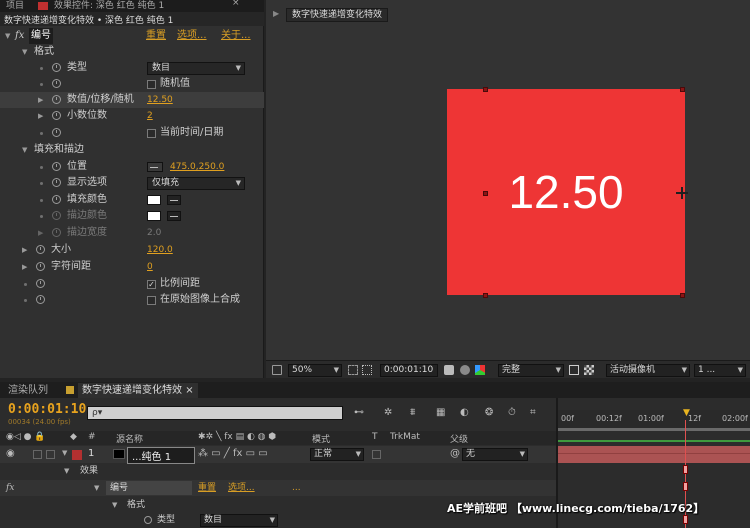 This screenshot has width=750, height=528. What do you see at coordinates (654, 429) in the screenshot?
I see `work-area-bar` at bounding box center [654, 429].